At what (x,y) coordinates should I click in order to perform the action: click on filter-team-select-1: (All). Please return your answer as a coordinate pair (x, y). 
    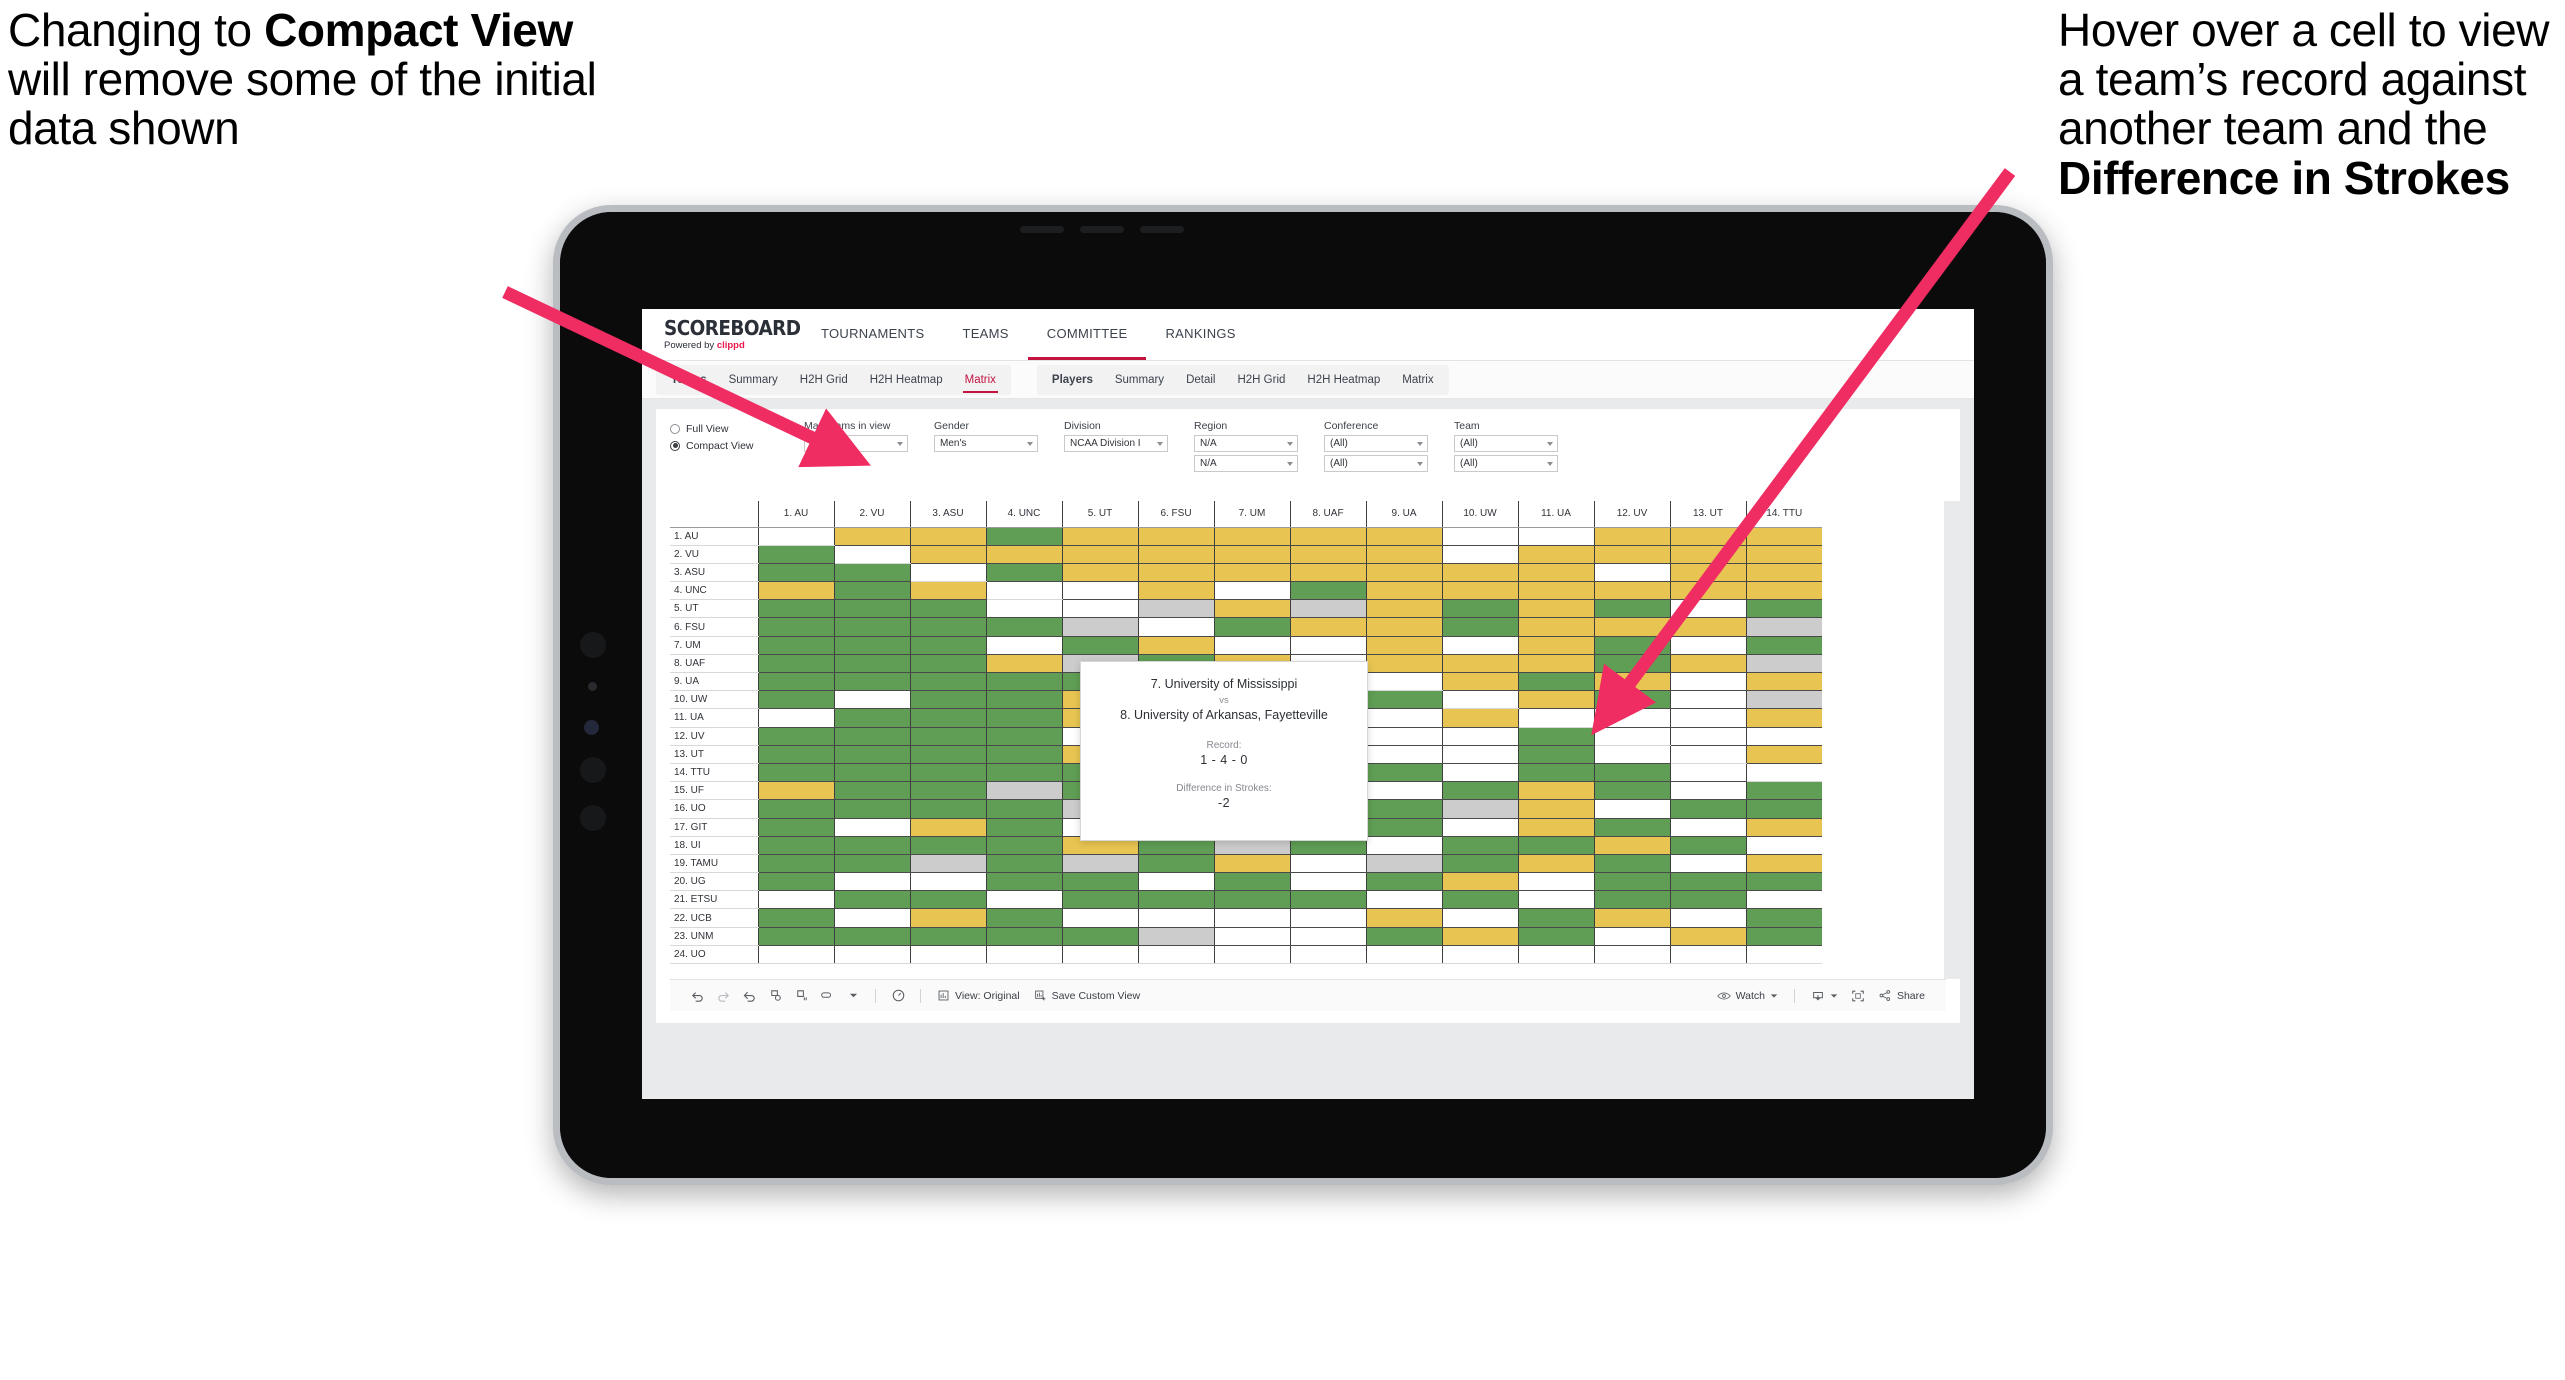
    Looking at the image, I should click on (1506, 443).